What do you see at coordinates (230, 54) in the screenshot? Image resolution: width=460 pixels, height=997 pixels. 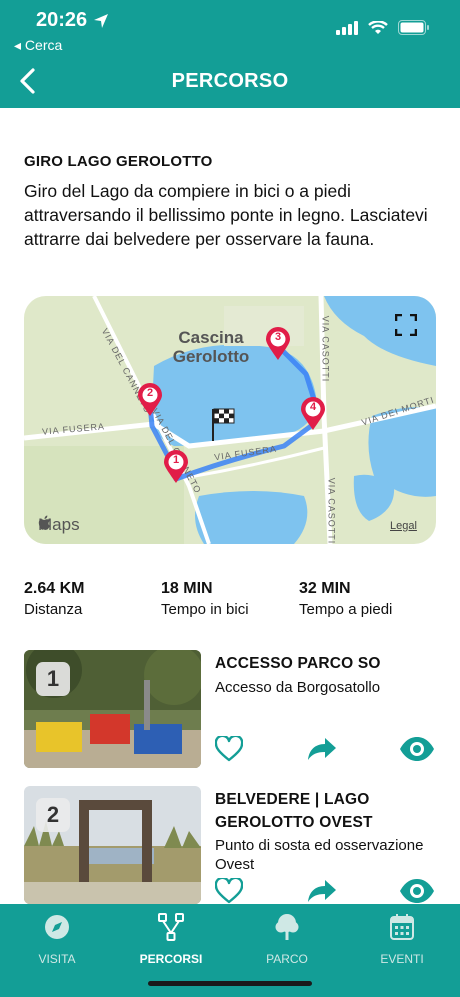 I see `app-header: 20:26 ◂ Cerca PERCORSO` at bounding box center [230, 54].